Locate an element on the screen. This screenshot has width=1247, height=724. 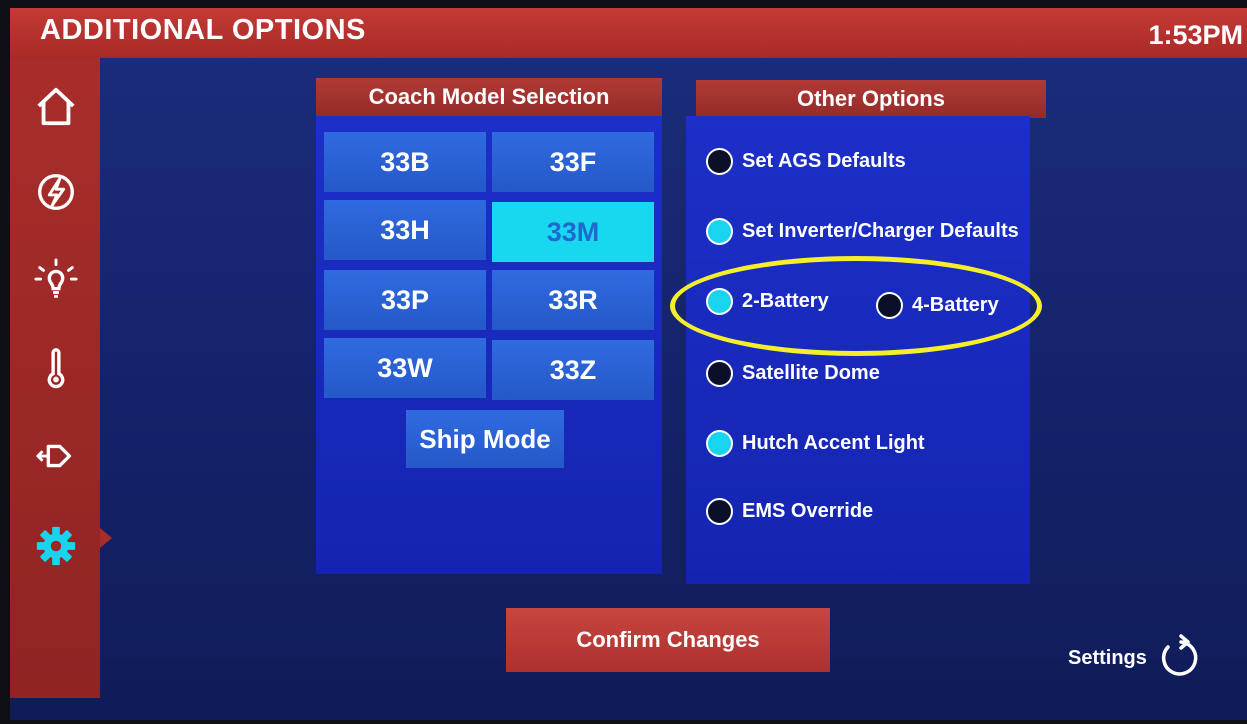
confirm-changes-button: Confirm Changes is located at coordinates (668, 640).